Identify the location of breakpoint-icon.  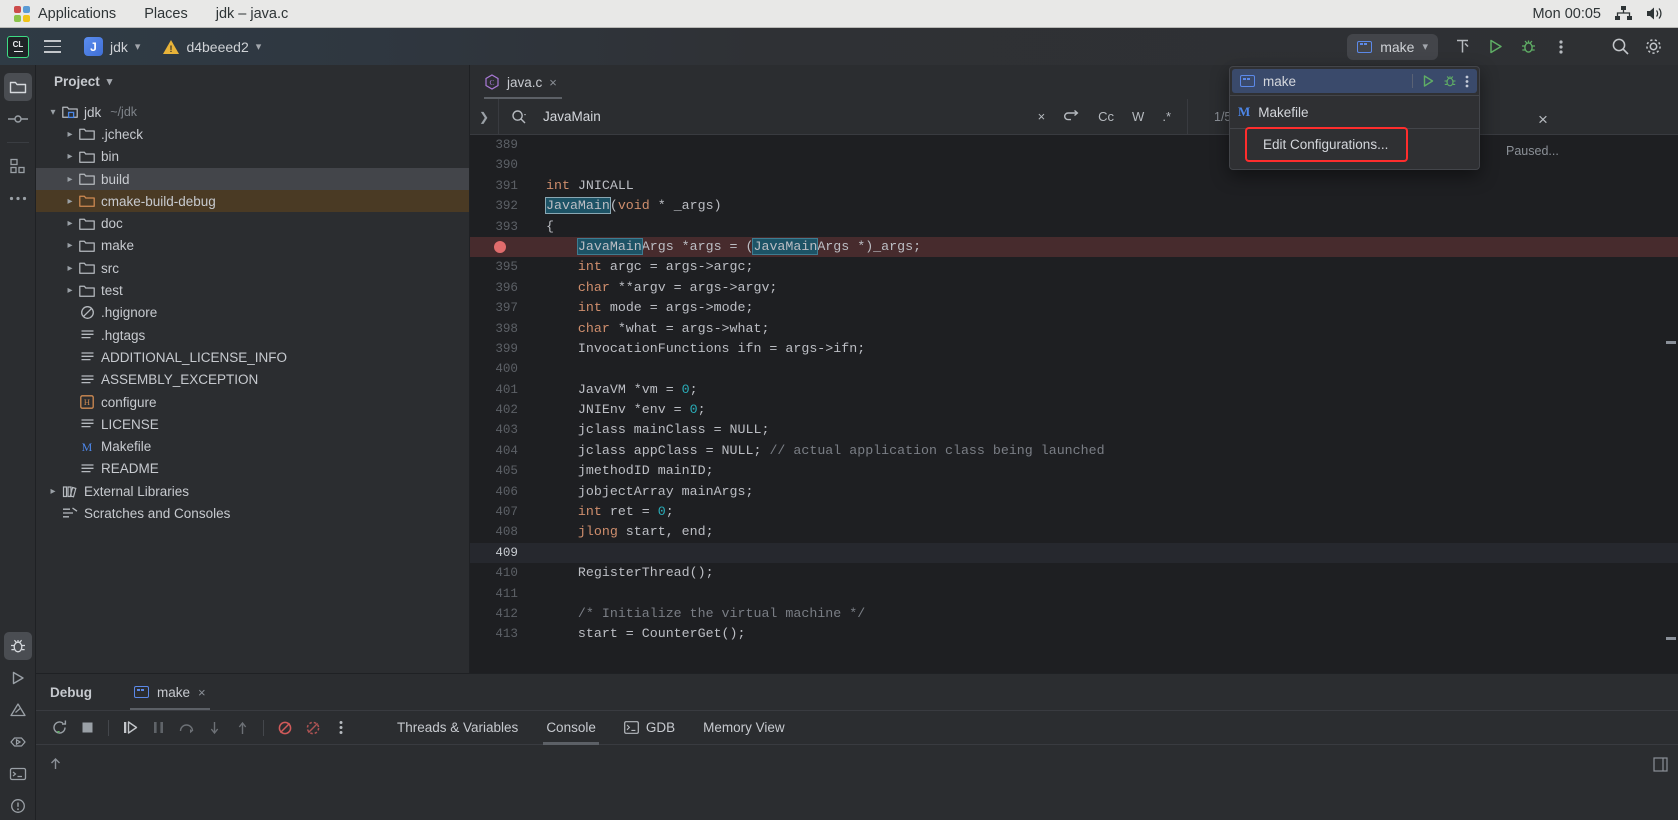
(500, 247).